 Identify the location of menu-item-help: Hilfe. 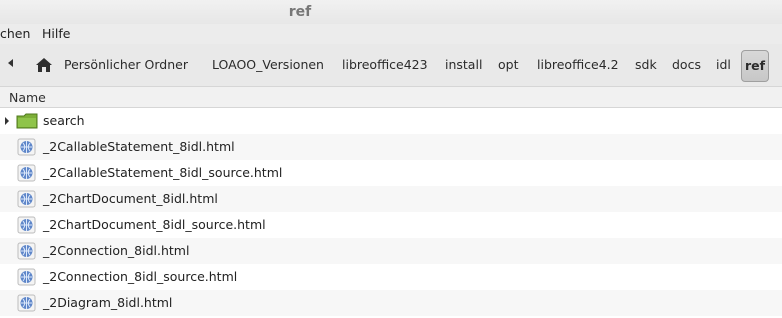
(56, 34).